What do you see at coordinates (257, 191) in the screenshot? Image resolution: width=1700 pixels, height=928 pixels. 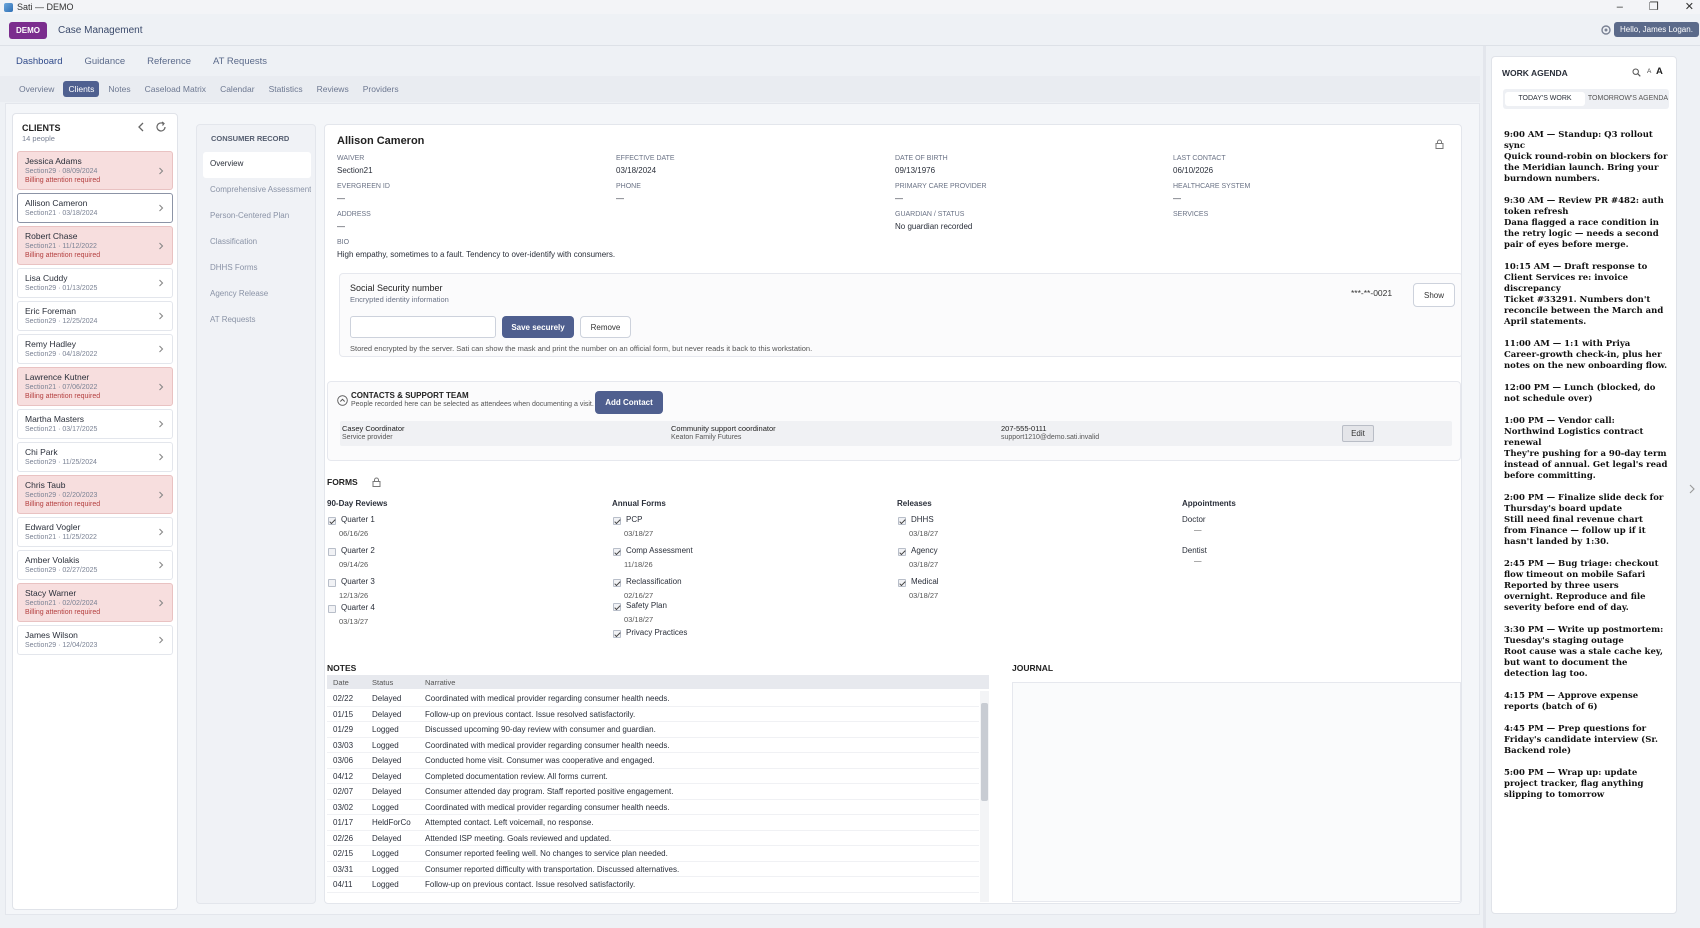 I see `record-nav-comprehensive-assessment: Comprehensive Assessment` at bounding box center [257, 191].